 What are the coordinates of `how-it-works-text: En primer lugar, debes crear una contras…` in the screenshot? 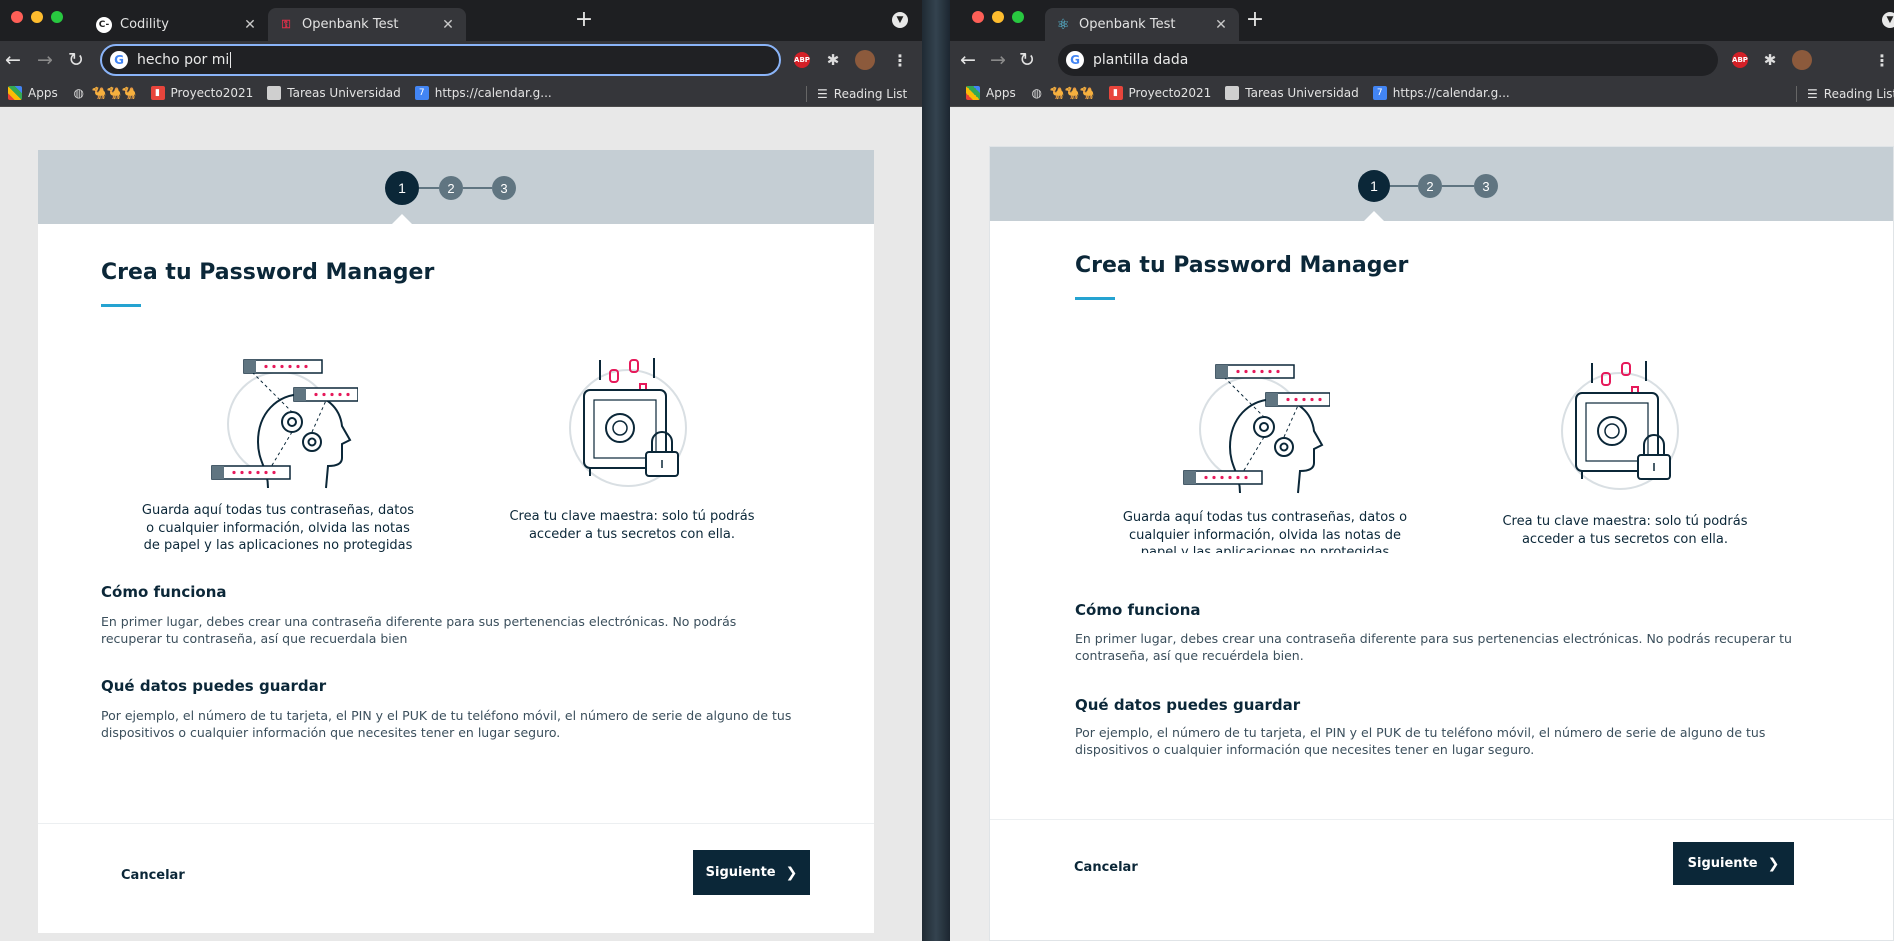 It's located at (419, 630).